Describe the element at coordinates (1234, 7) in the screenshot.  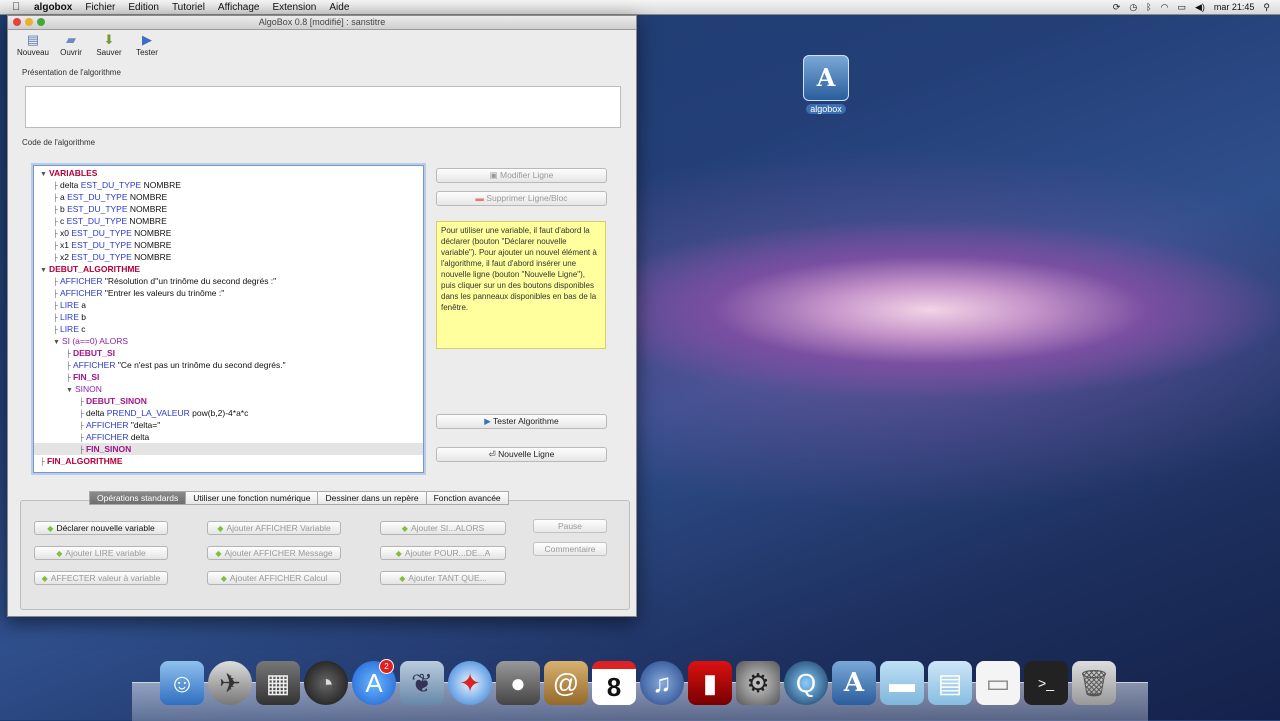
I see `clock: mar 21:45` at that location.